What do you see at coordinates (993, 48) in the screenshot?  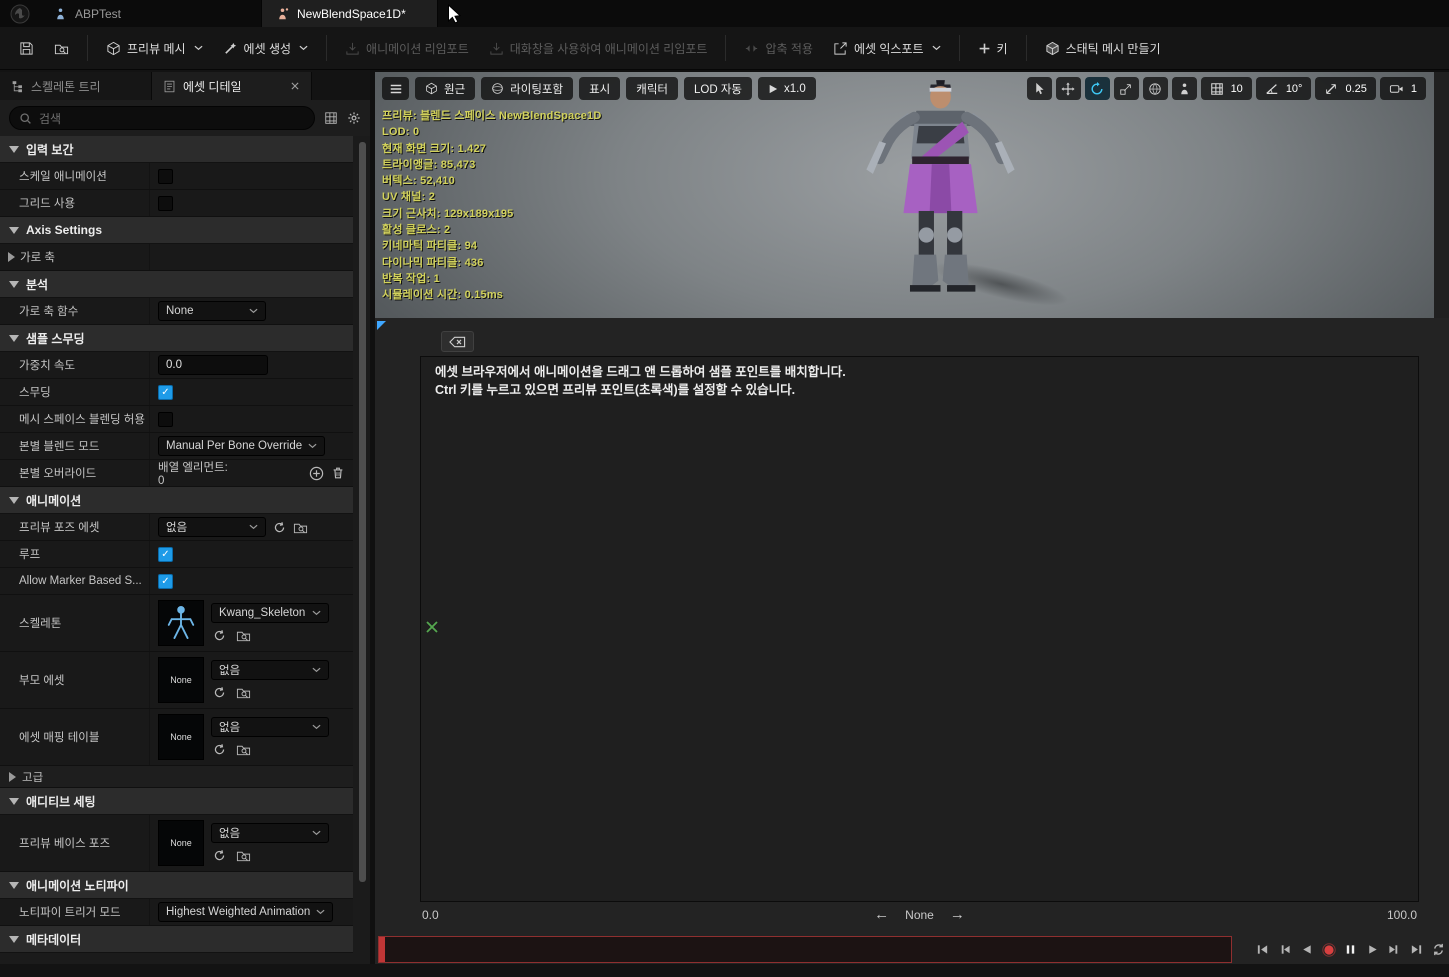 I see `add-key-button: 키` at bounding box center [993, 48].